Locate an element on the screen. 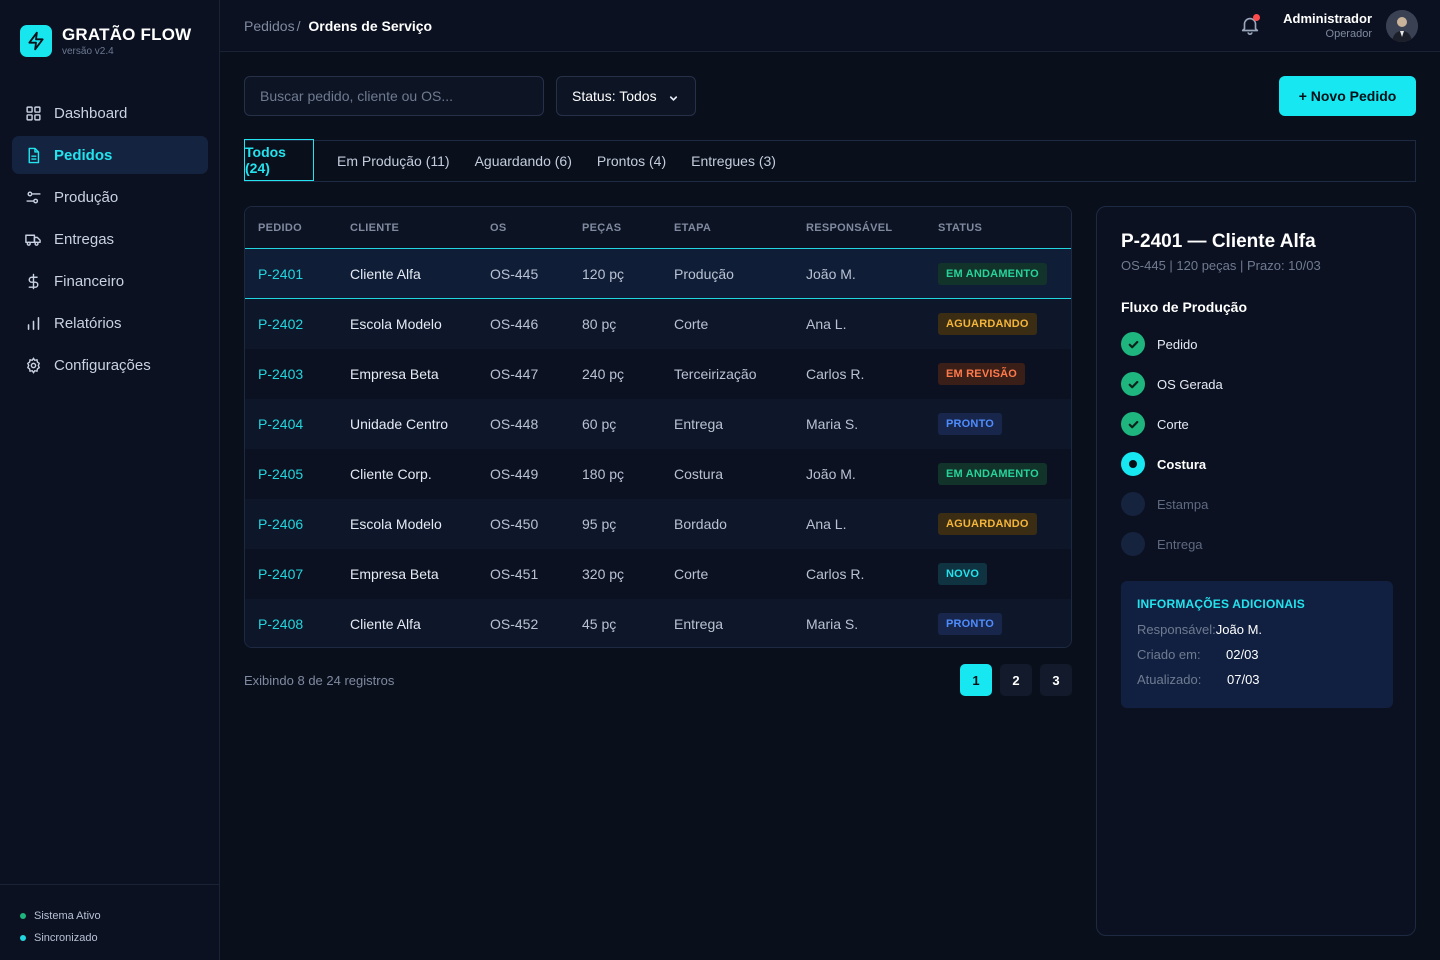 This screenshot has height=960, width=1440. info-value: 07/03 is located at coordinates (1243, 679).